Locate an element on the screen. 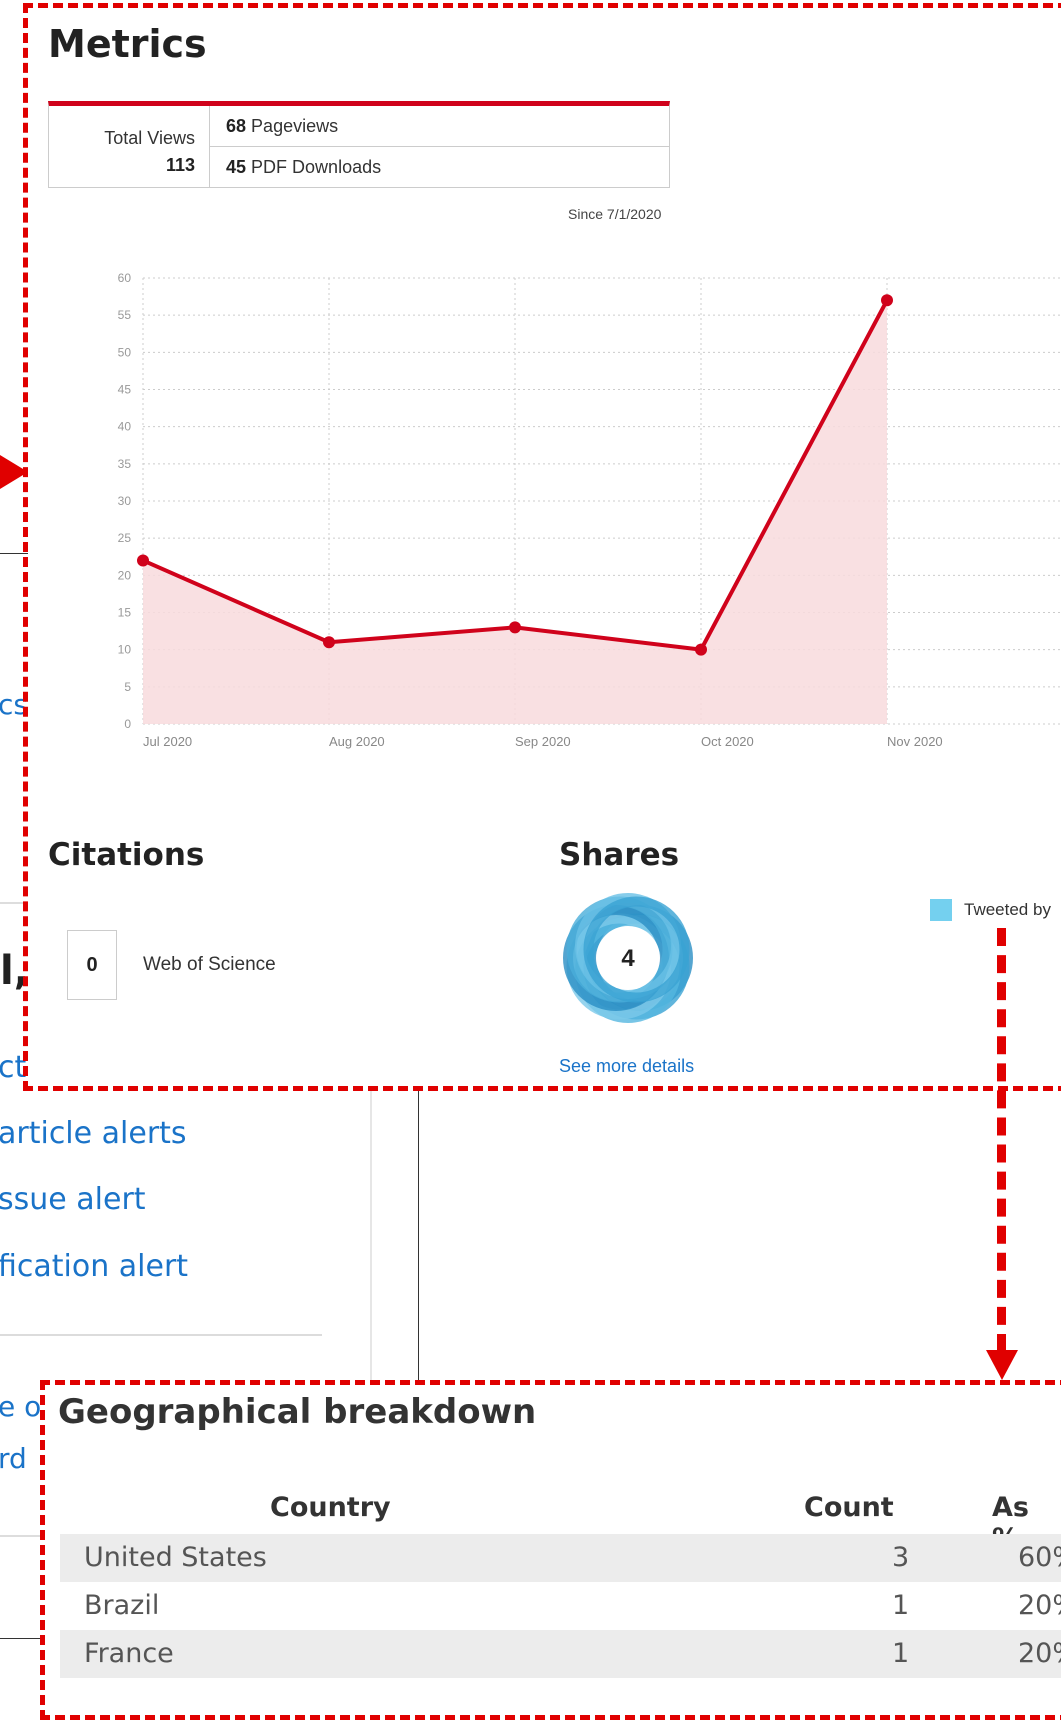 Image resolution: width=1061 pixels, height=1720 pixels. annotation-arrow-icon is located at coordinates (1002, 1365).